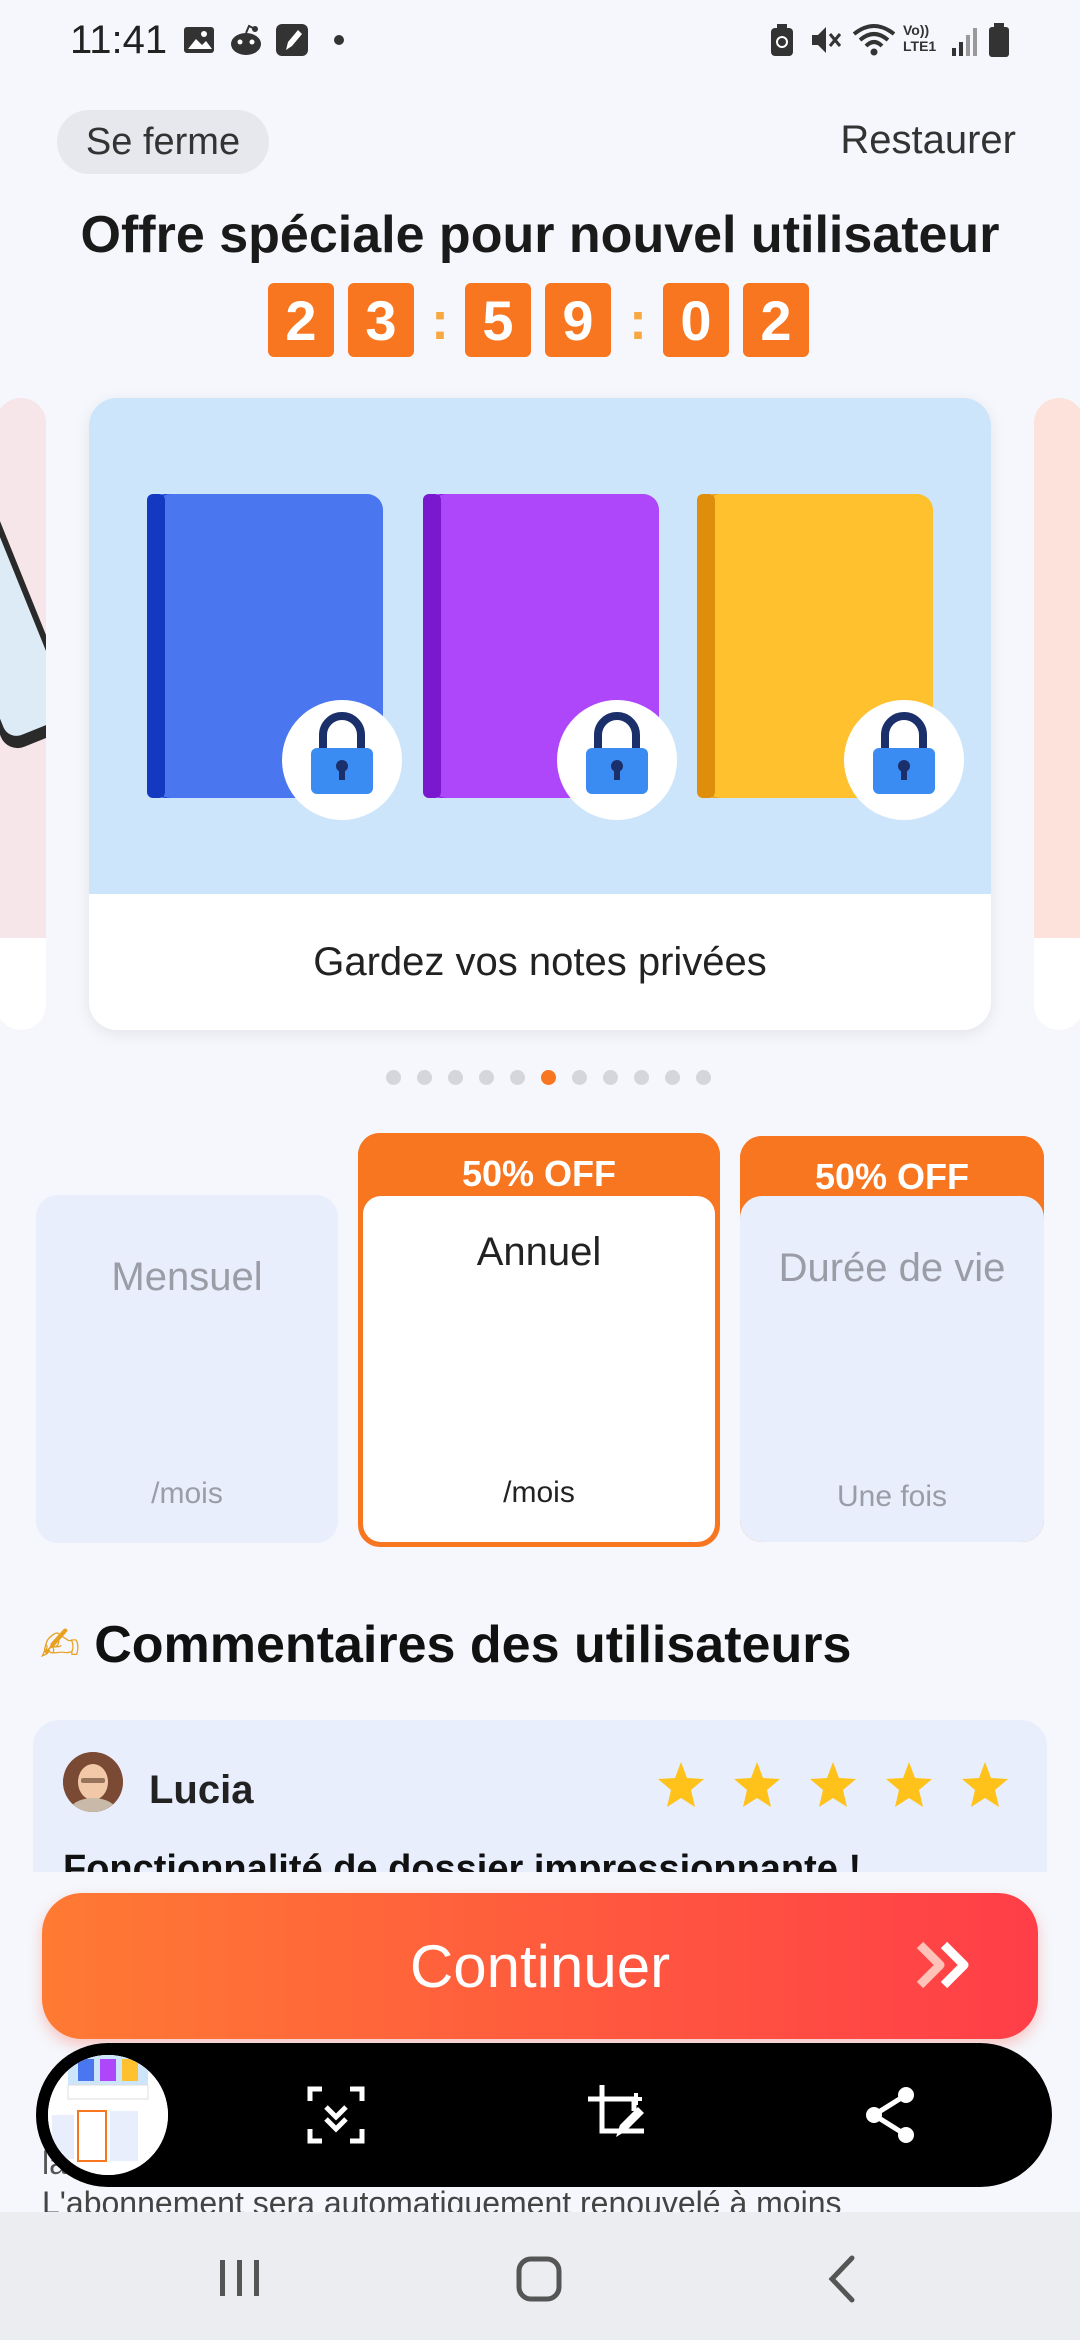 Image resolution: width=1080 pixels, height=2340 pixels. I want to click on crop-edit-icon, so click(618, 2115).